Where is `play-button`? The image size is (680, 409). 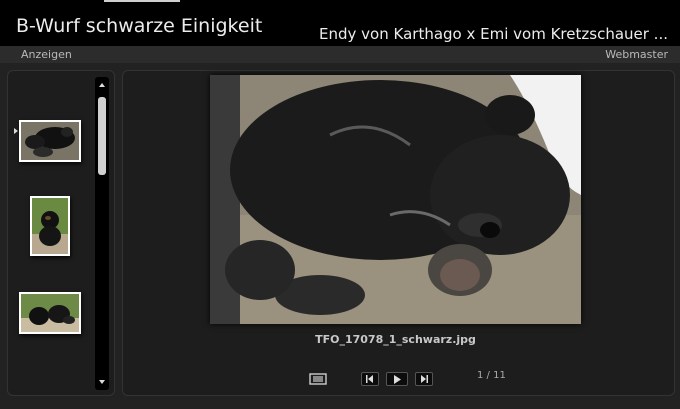 play-button is located at coordinates (397, 379).